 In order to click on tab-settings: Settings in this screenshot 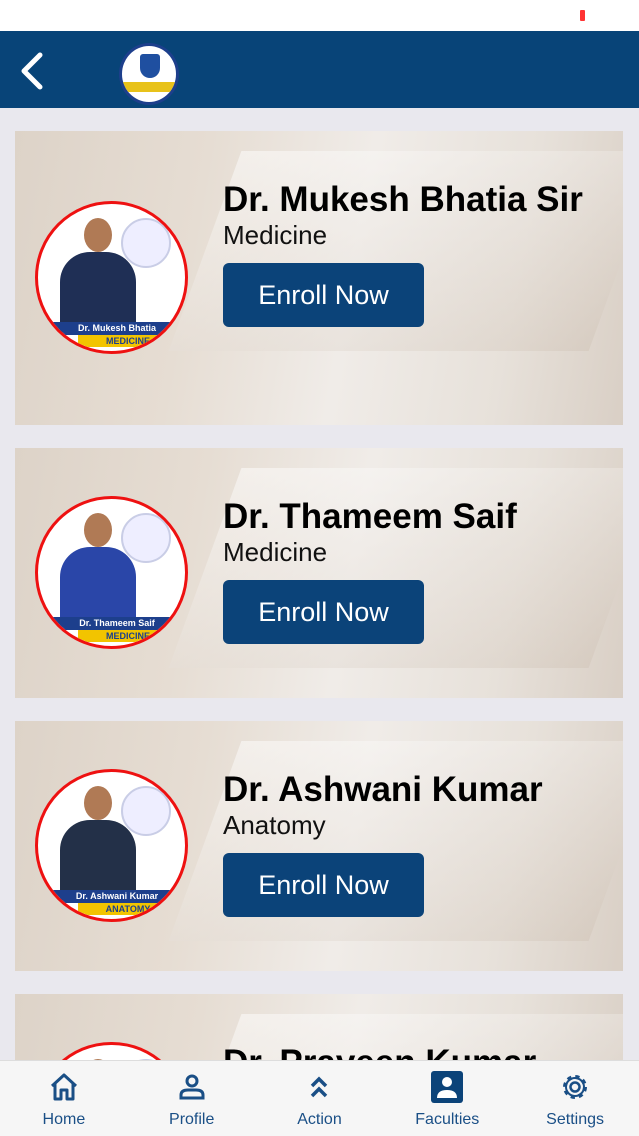, I will do `click(575, 1098)`.